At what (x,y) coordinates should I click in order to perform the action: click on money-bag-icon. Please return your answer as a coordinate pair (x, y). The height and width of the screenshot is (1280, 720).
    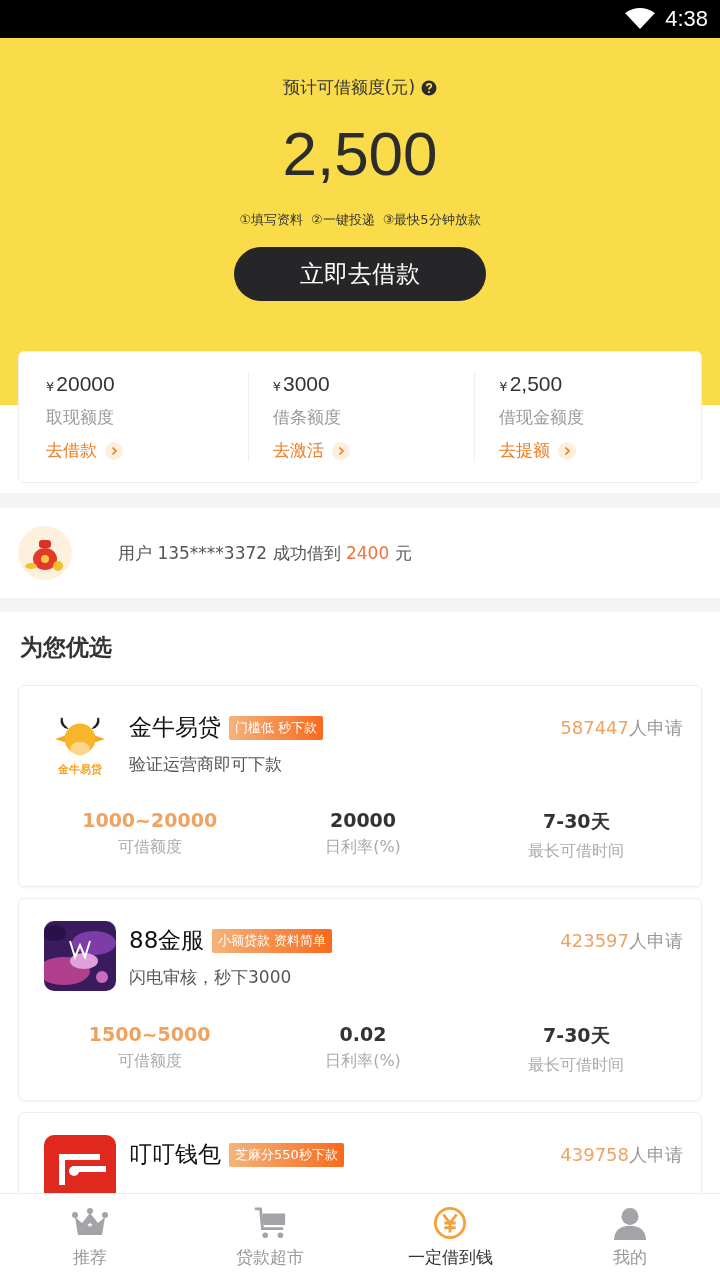
    Looking at the image, I should click on (45, 553).